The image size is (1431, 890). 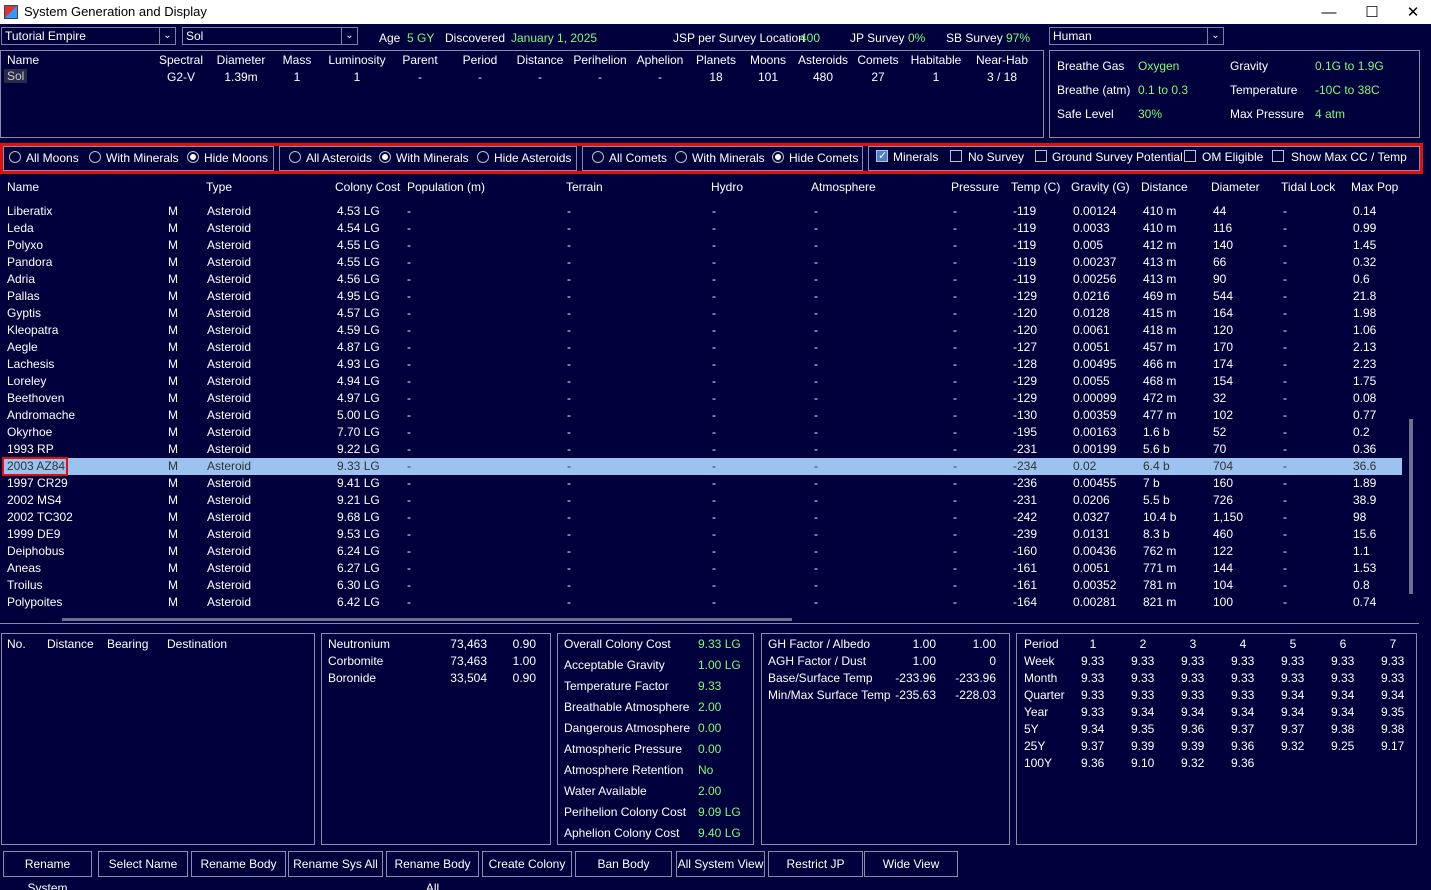 I want to click on checkbox-label: No Survey, so click(x=996, y=157).